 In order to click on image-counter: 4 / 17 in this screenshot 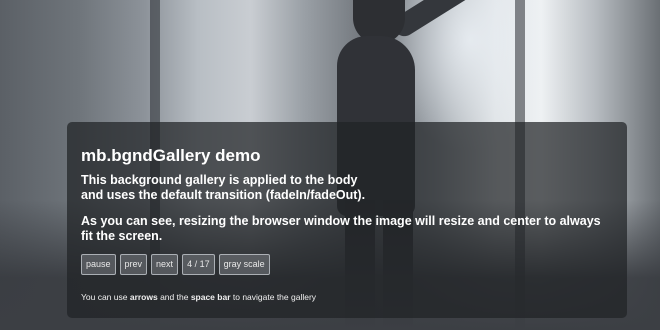, I will do `click(198, 264)`.